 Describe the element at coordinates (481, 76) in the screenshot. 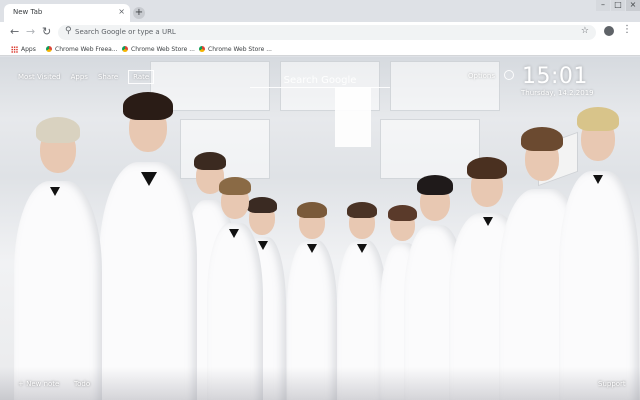

I see `options-link: Options` at that location.